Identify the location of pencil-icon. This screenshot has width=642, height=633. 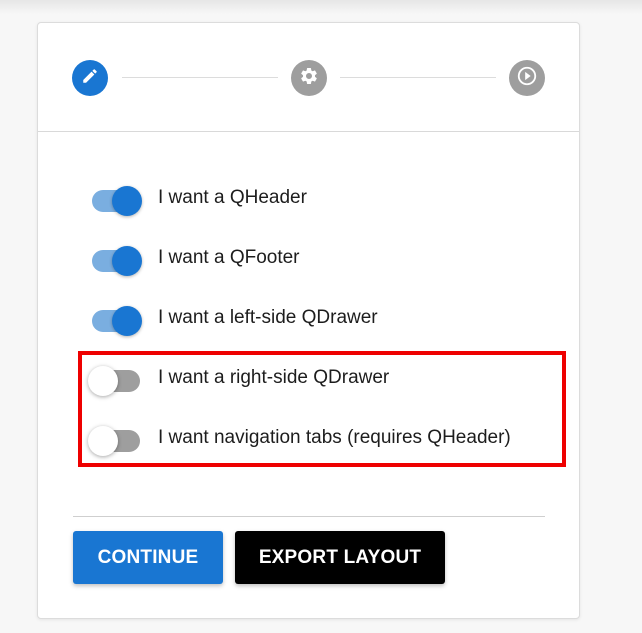
(90, 78).